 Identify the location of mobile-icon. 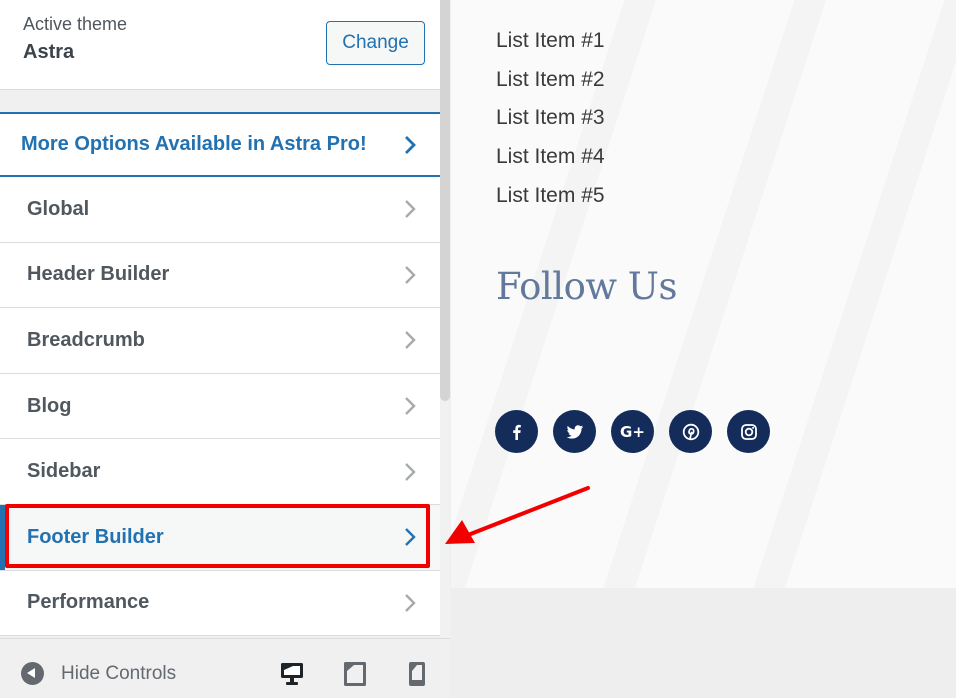
(417, 674).